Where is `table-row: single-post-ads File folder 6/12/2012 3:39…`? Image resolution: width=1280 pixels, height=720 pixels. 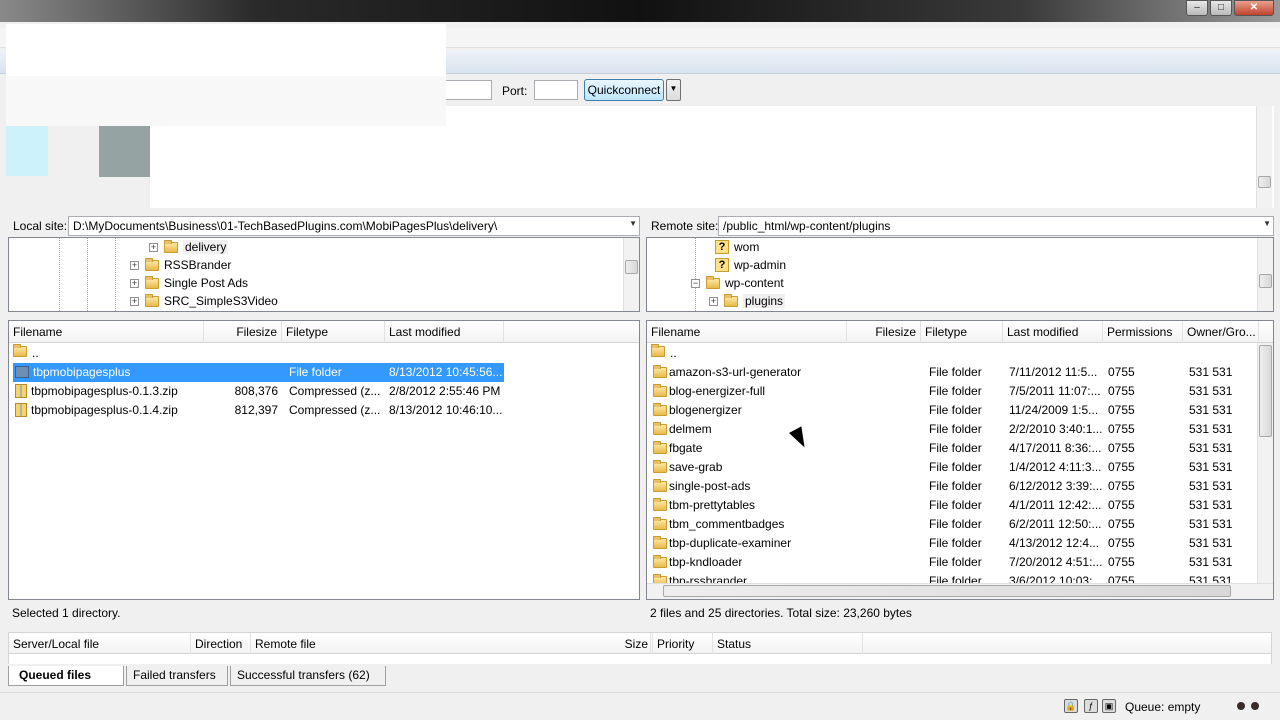
table-row: single-post-ads File folder 6/12/2012 3:39… is located at coordinates (953, 486).